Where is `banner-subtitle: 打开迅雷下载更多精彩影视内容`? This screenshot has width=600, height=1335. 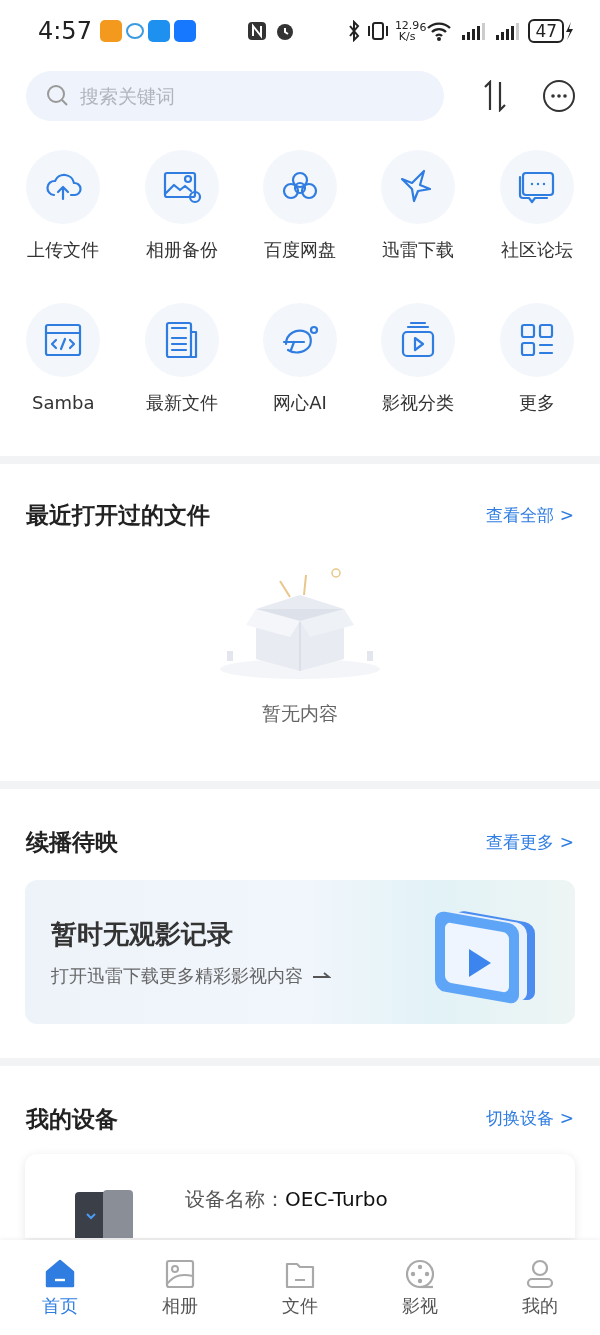
banner-subtitle: 打开迅雷下载更多精彩影视内容 is located at coordinates (177, 975).